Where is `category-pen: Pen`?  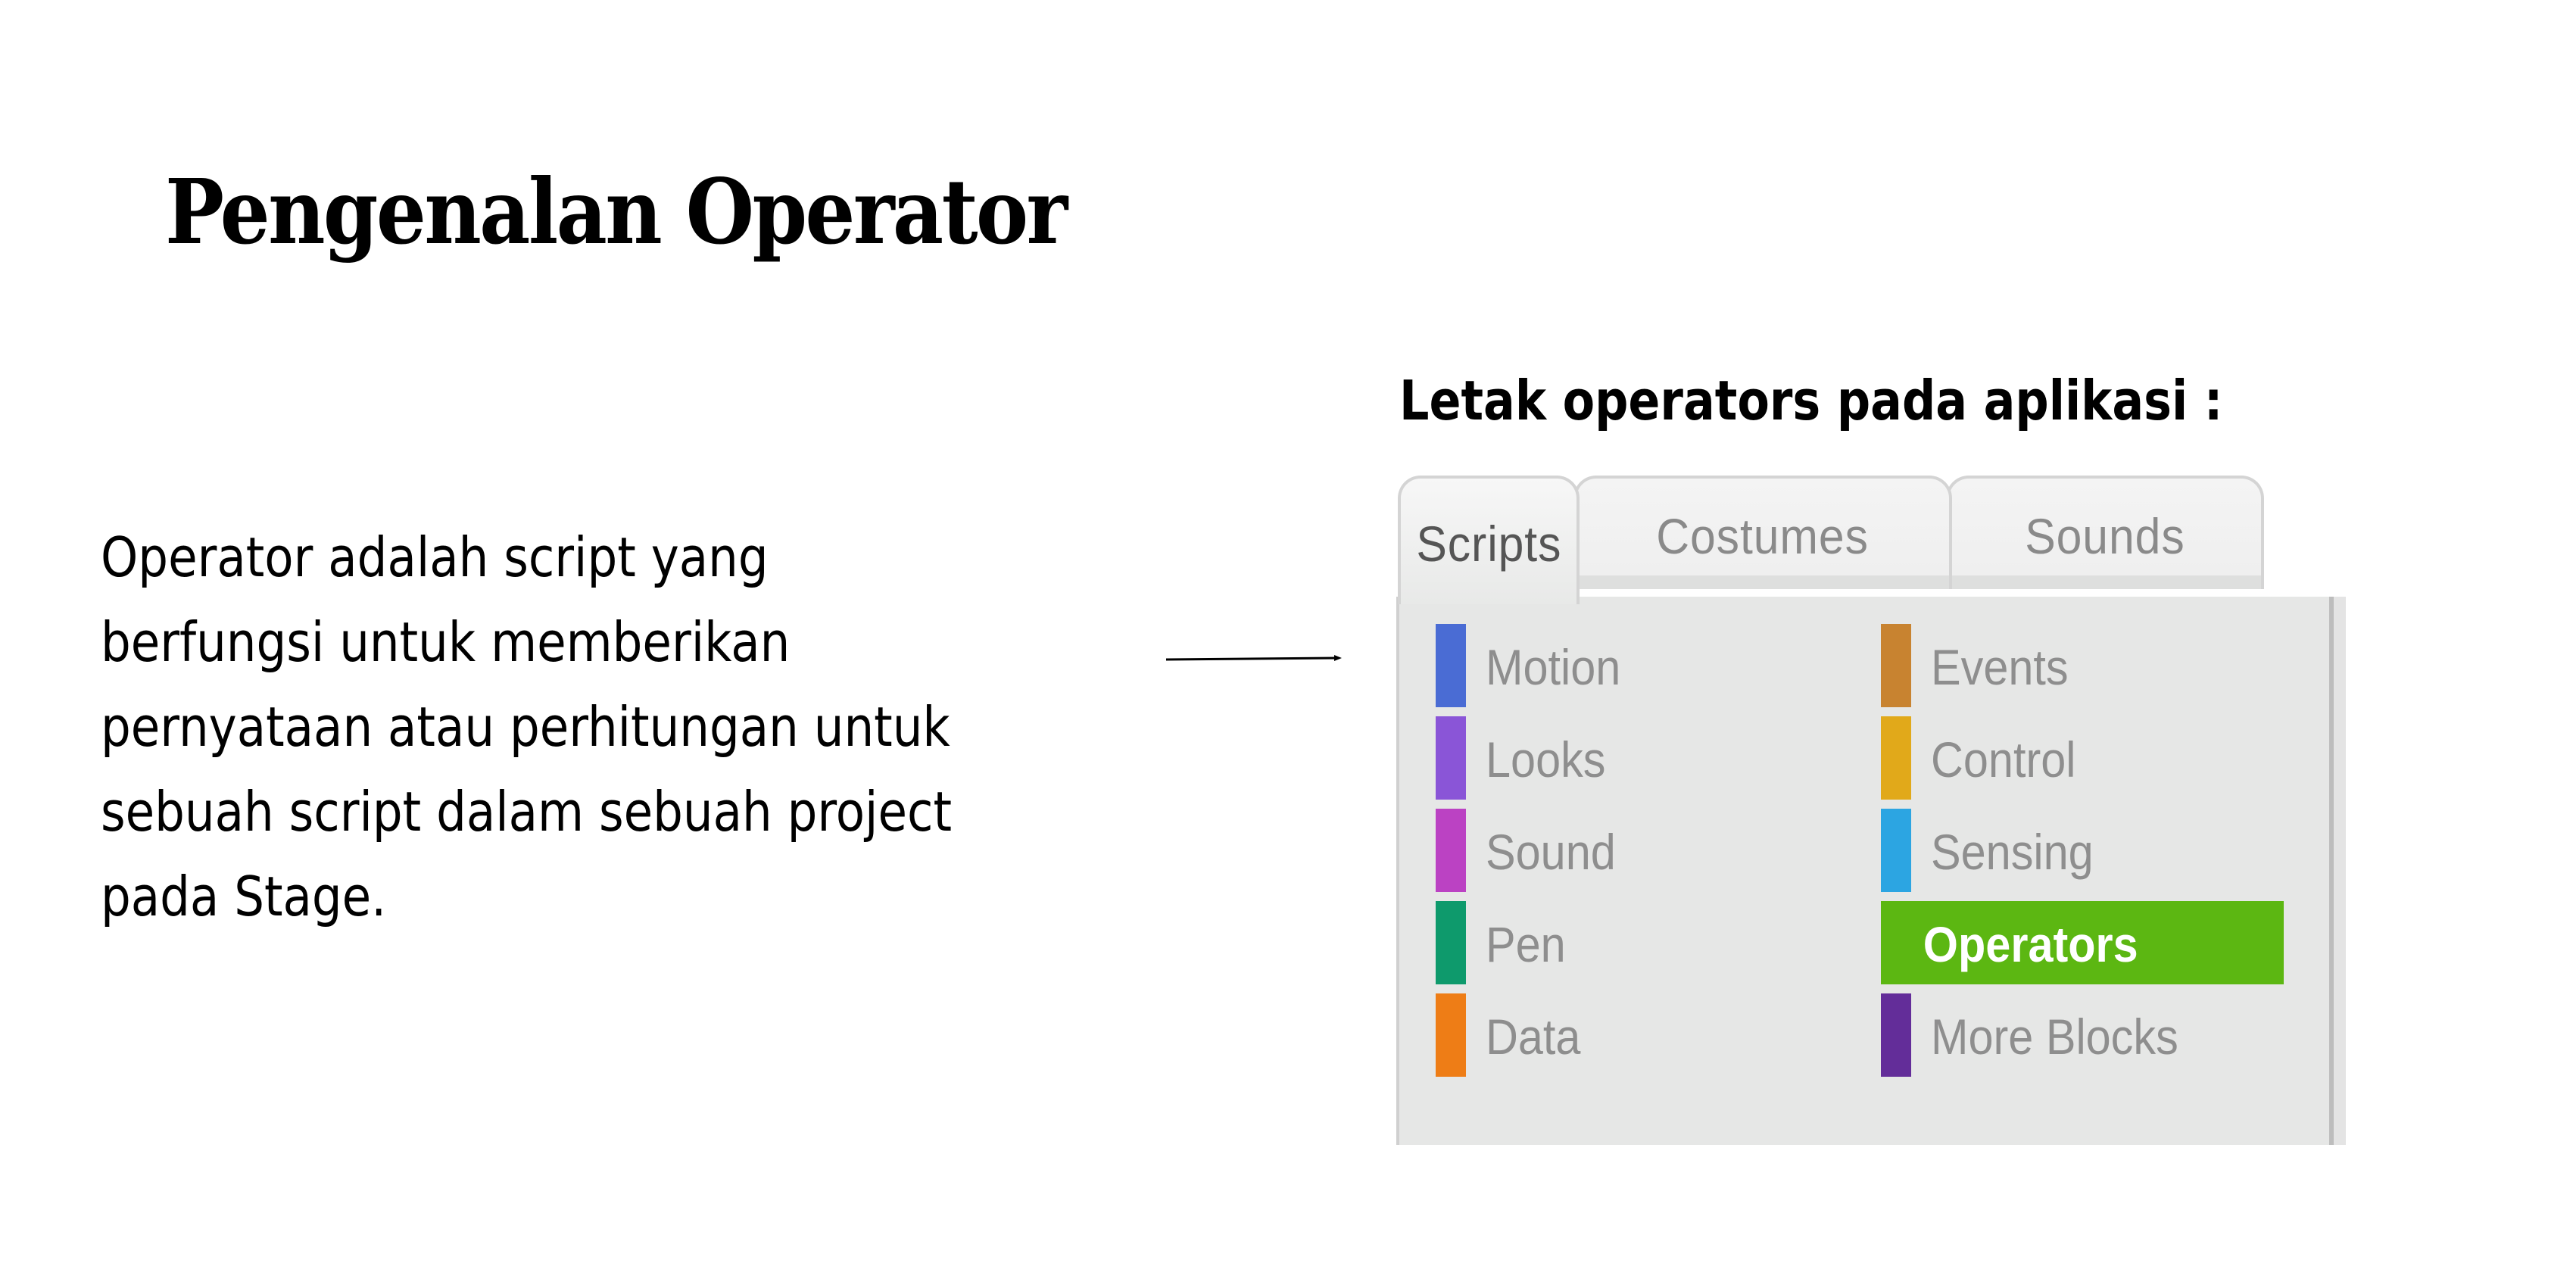 category-pen: Pen is located at coordinates (1505, 942).